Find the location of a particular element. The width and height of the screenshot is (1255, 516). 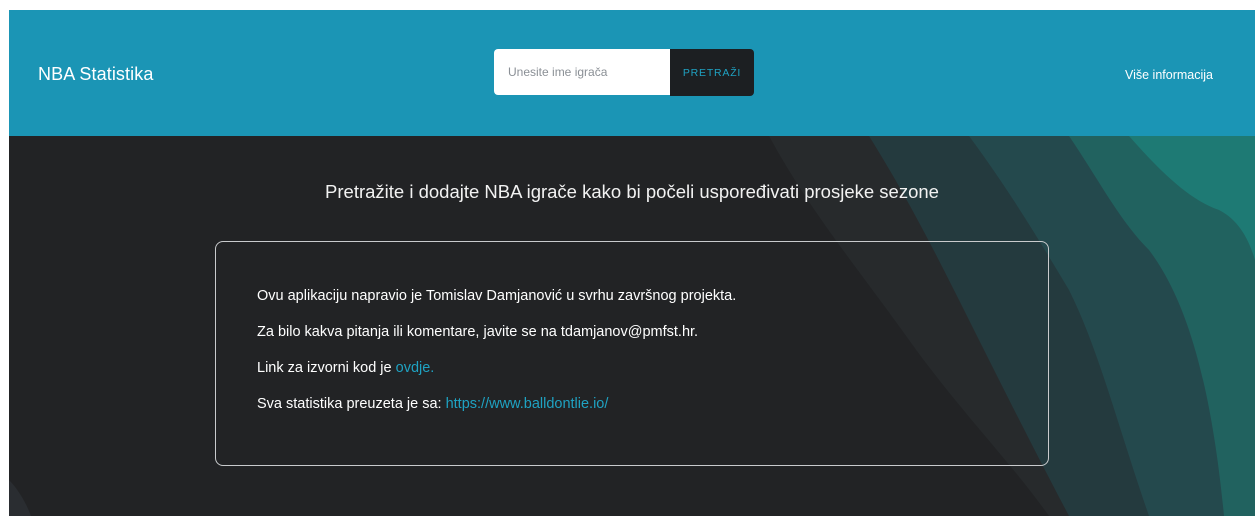

wave-corner-bottom-left is located at coordinates (20, 498).